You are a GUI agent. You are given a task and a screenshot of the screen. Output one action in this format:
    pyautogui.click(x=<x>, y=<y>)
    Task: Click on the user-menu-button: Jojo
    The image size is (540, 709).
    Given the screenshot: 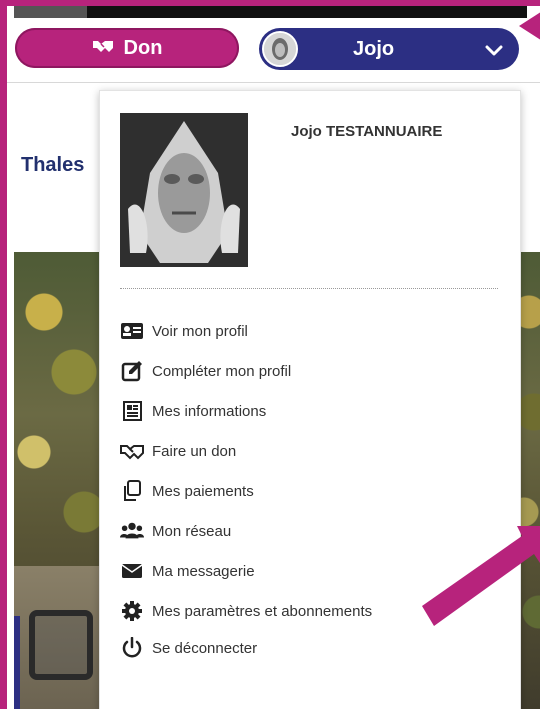 What is the action you would take?
    pyautogui.click(x=389, y=49)
    